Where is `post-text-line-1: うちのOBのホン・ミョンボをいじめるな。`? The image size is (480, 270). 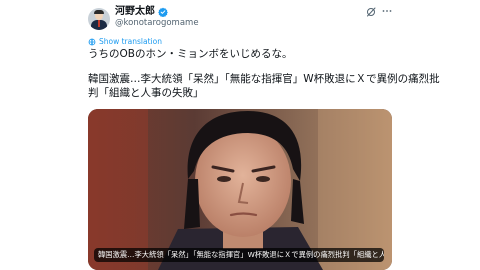
post-text-line-1: うちのOBのホン・ミョンボをいじめるな。 is located at coordinates (190, 54).